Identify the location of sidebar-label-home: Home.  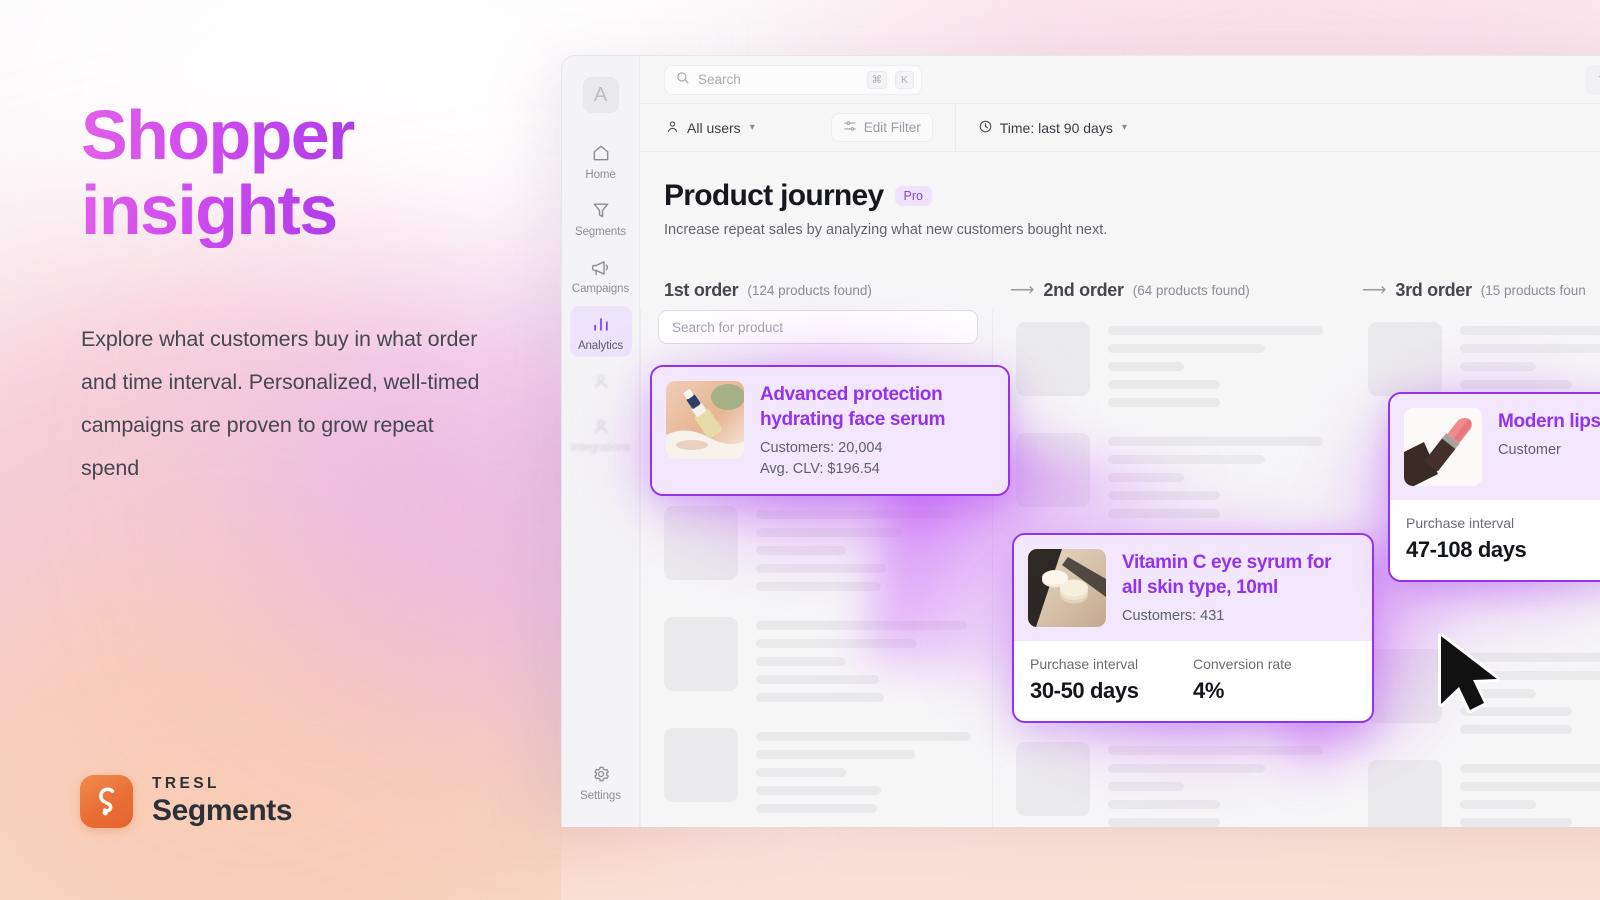
(600, 175).